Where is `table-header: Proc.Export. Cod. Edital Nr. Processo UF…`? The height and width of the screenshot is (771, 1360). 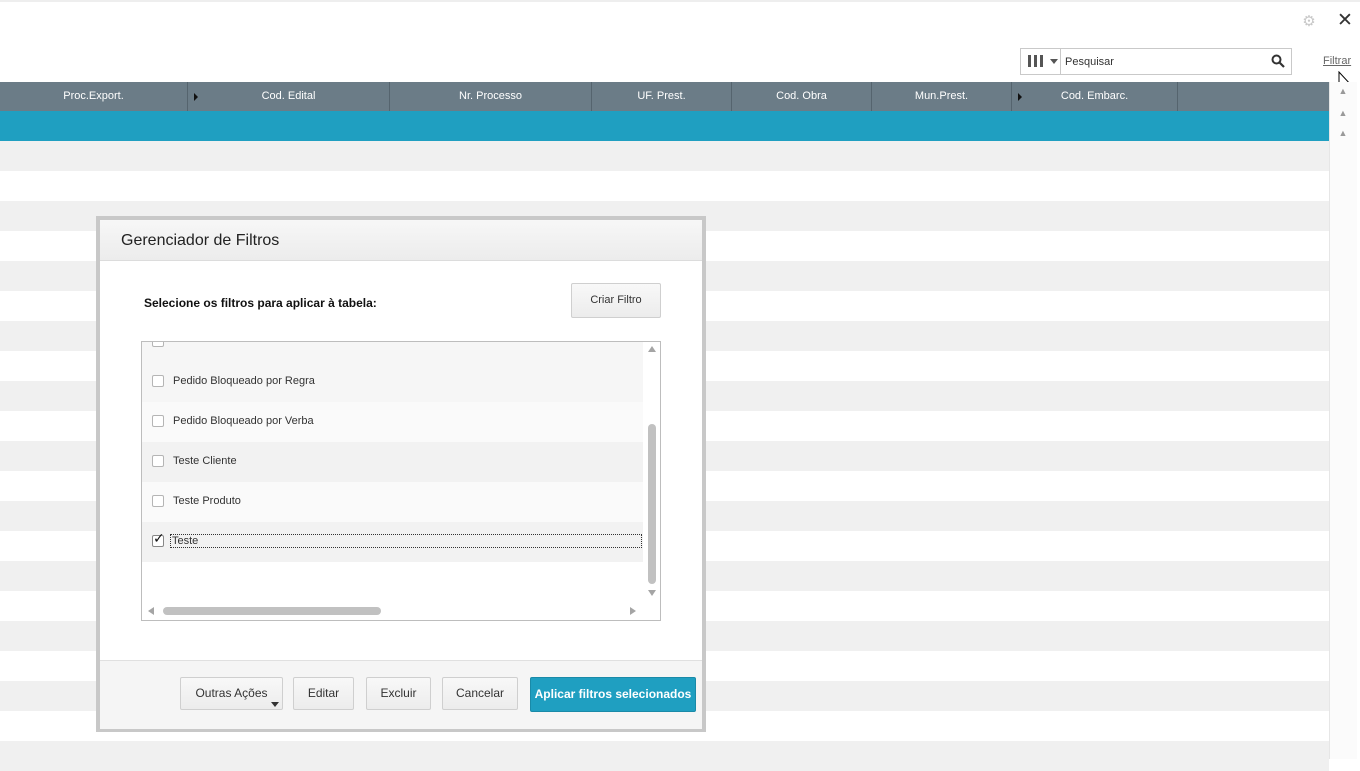
table-header: Proc.Export. Cod. Edital Nr. Processo UF… is located at coordinates (664, 96).